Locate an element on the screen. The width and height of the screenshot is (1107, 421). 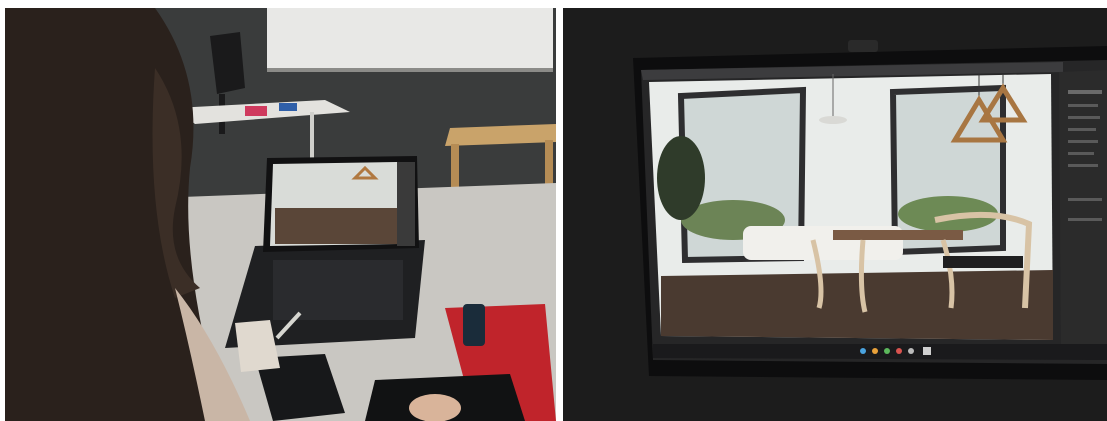
projector-screen-bar is located at coordinates (410, 70).